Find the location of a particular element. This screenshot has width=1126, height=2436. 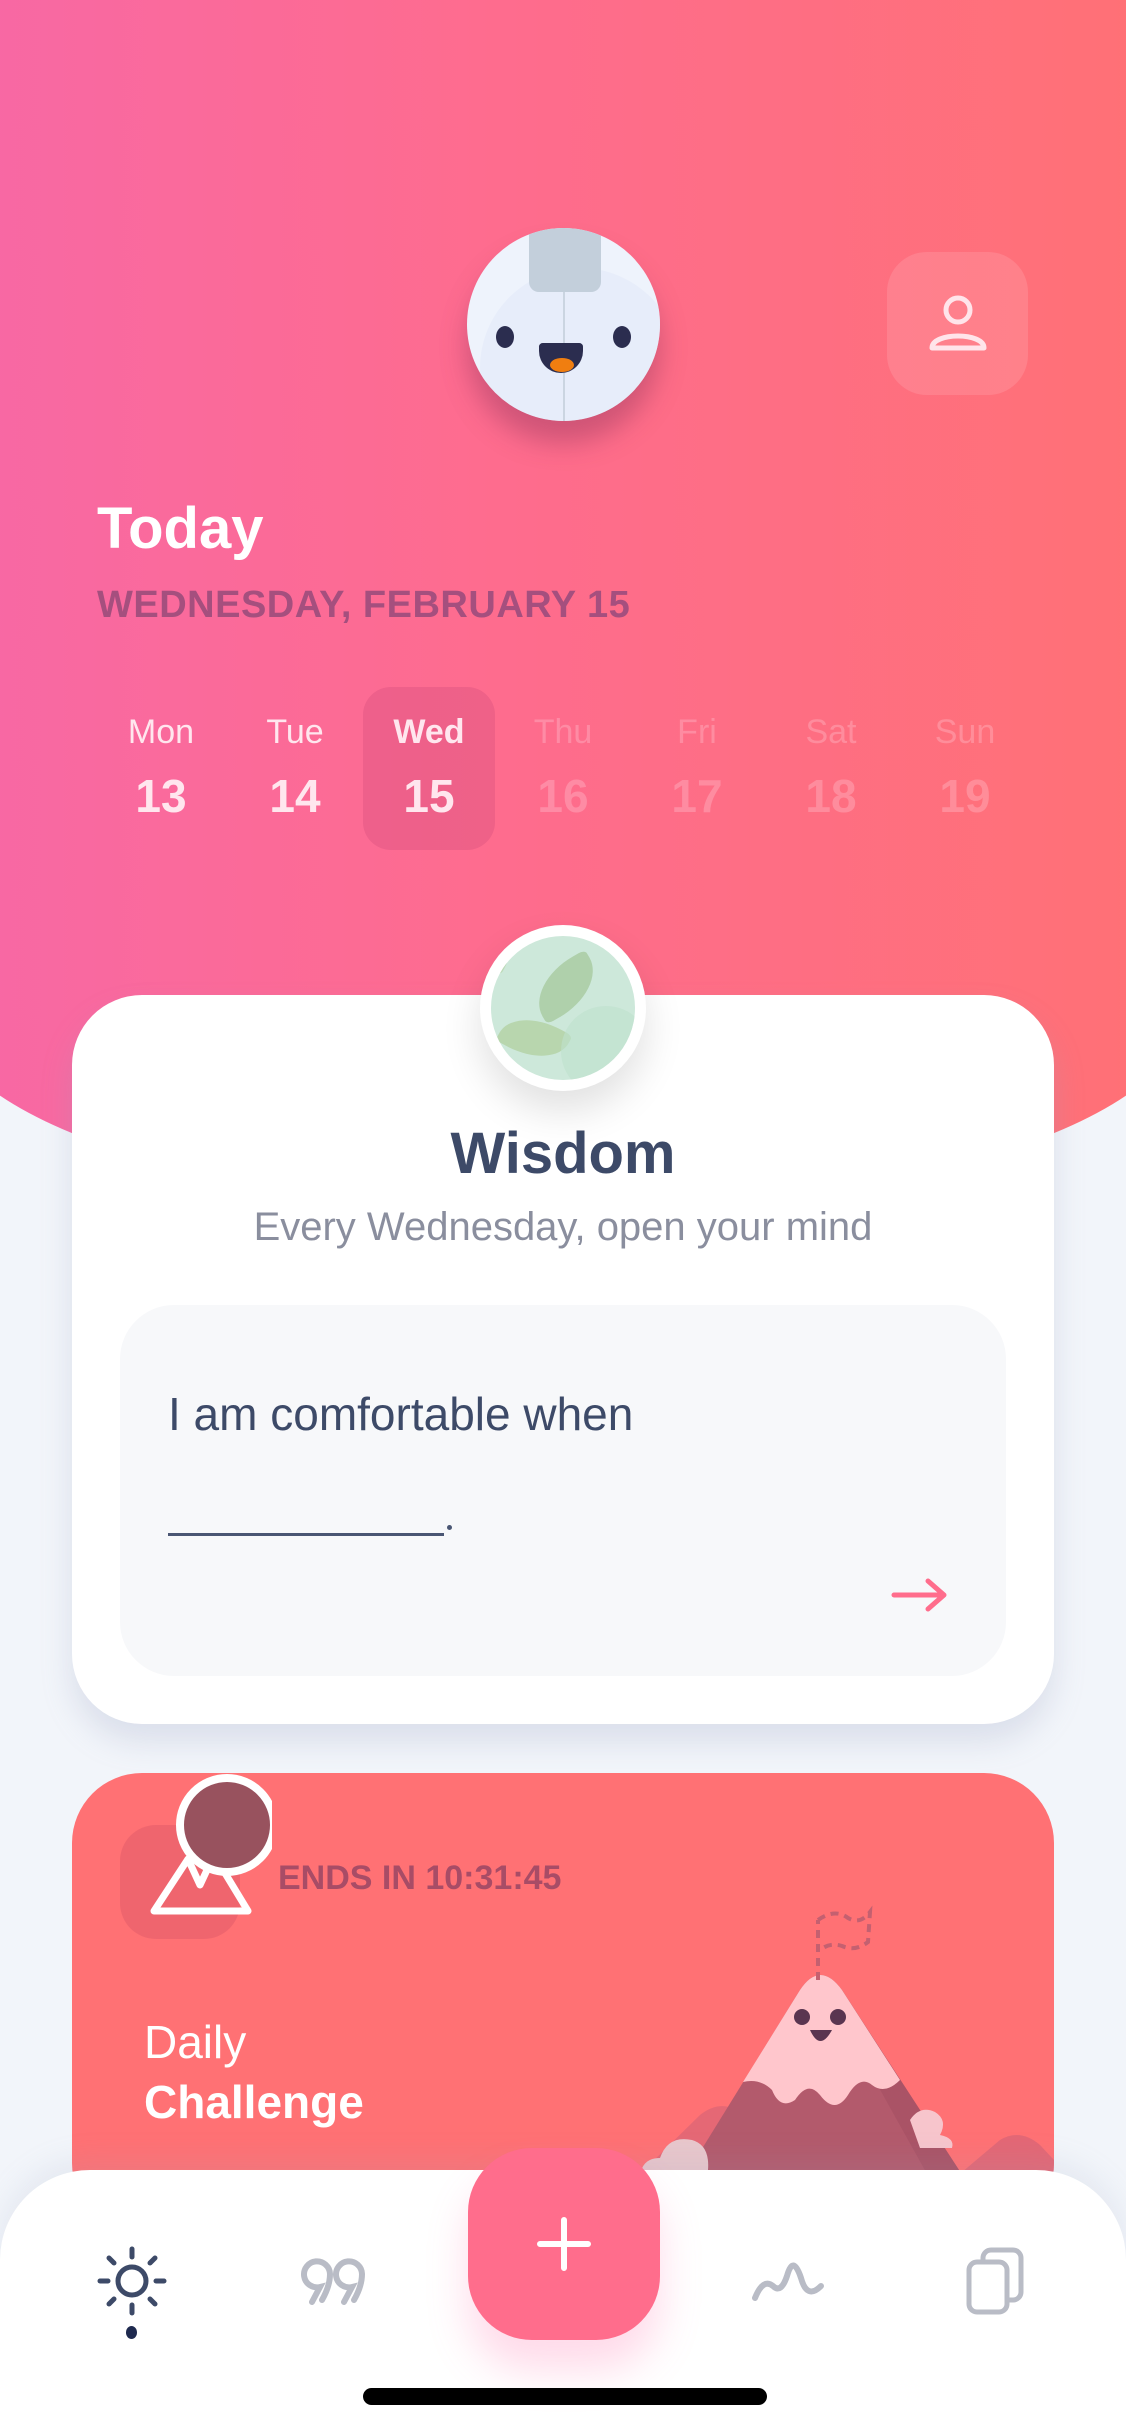

day-number: 19 is located at coordinates (965, 796).